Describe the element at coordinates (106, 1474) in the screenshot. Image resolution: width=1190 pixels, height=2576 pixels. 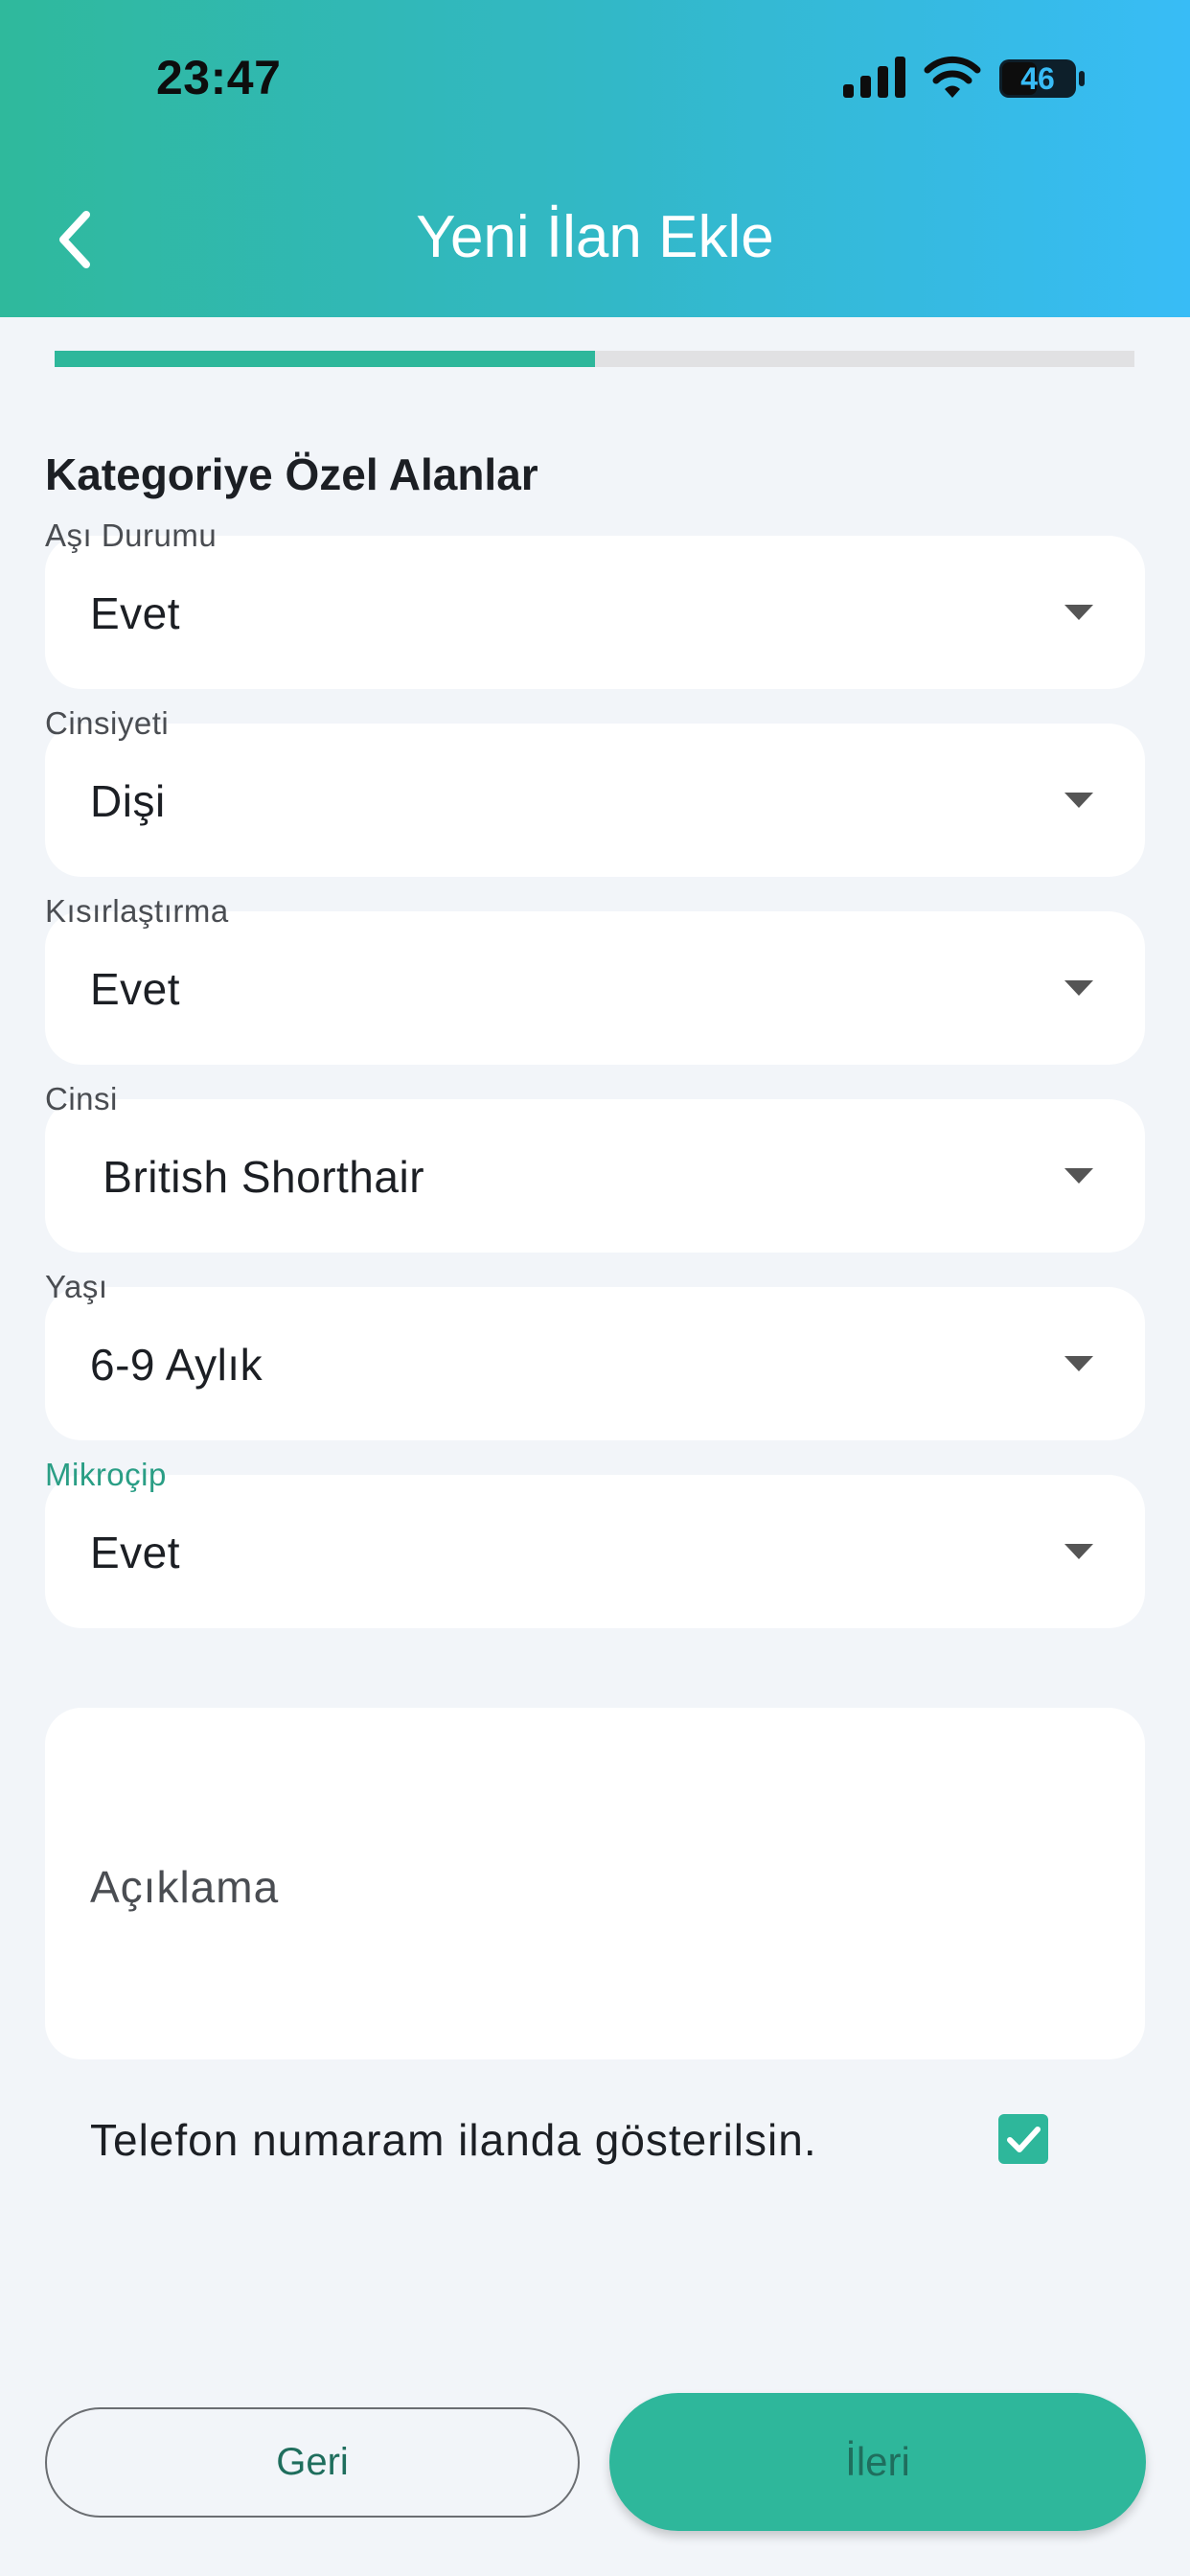
I see `microchip-label: Mikroçip` at that location.